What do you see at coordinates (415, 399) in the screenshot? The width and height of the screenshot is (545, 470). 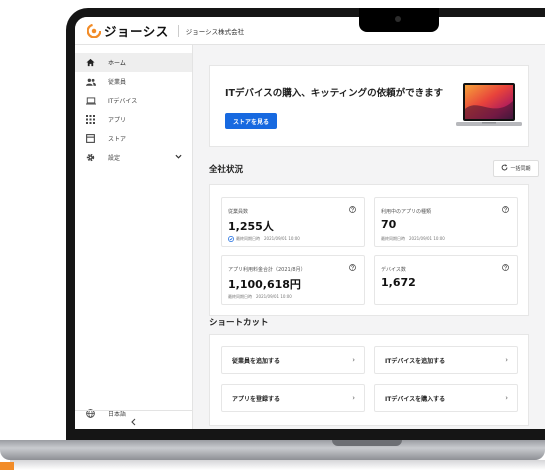 I see `shortcut-label: ITデバイスを購入する` at bounding box center [415, 399].